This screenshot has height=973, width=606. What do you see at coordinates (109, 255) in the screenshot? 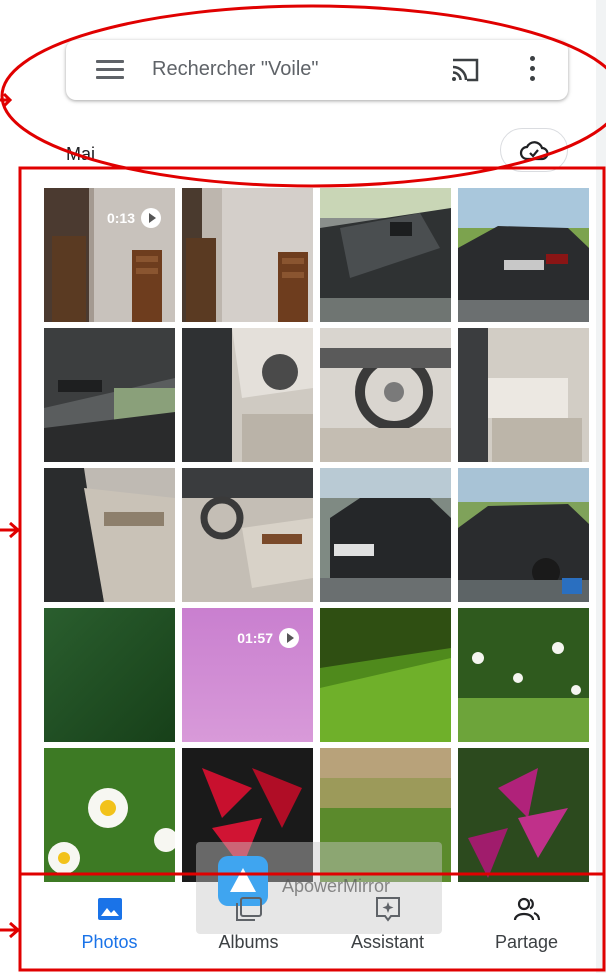
I see `grid-tile: 0:13` at bounding box center [109, 255].